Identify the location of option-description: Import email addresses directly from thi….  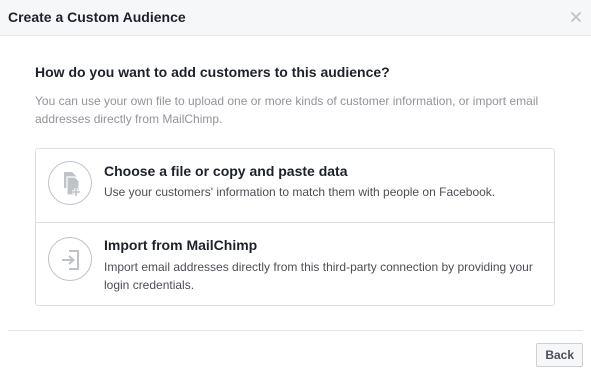
(318, 276).